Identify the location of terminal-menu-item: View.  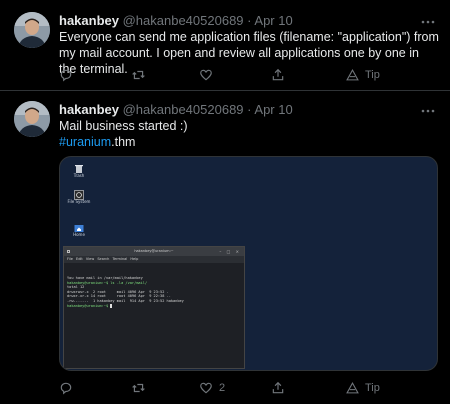
(90, 259).